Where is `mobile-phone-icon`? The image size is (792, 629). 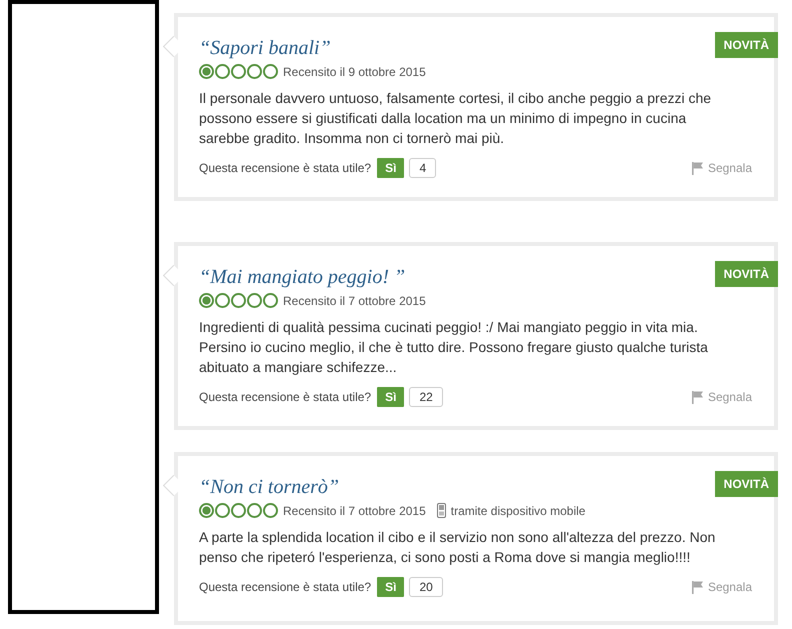
mobile-phone-icon is located at coordinates (441, 510).